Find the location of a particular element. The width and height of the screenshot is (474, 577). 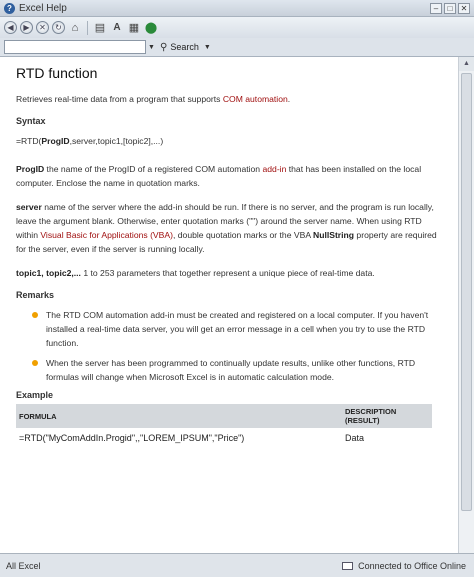

print-icon: ▤ is located at coordinates (100, 28).